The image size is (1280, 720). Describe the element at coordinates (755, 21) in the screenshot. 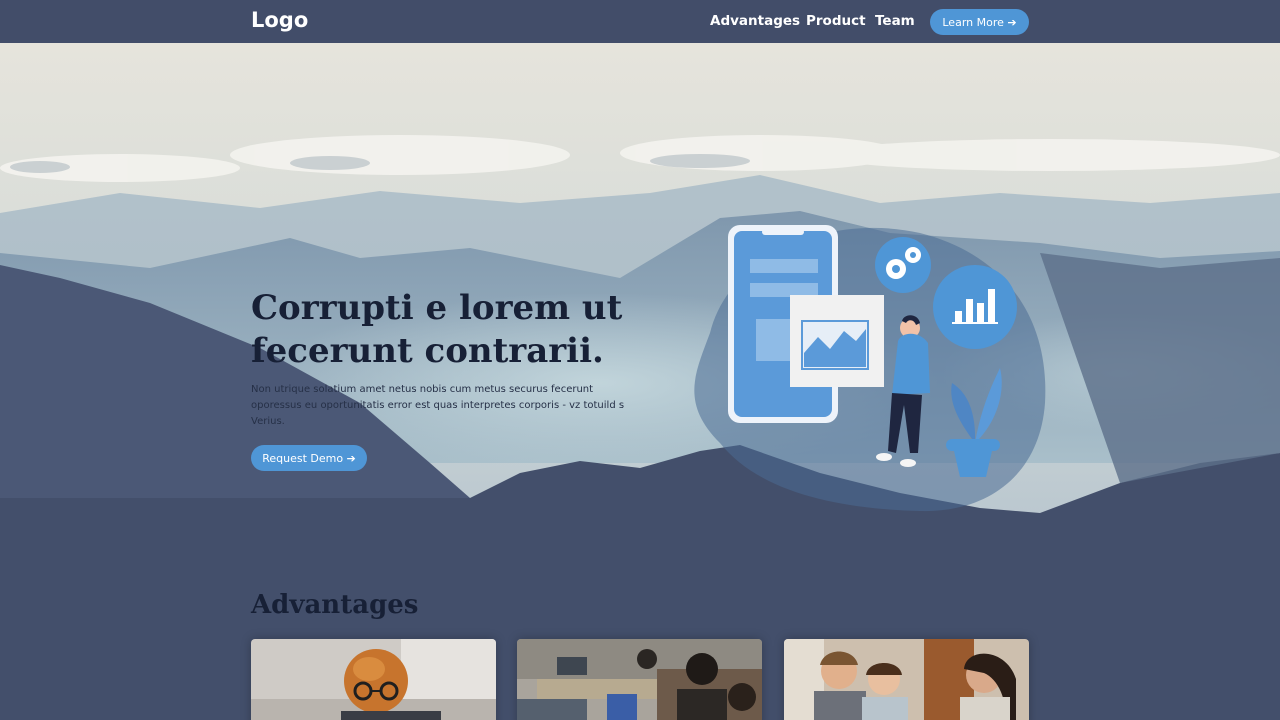

I see `nav-link-advantages: Advantages` at that location.